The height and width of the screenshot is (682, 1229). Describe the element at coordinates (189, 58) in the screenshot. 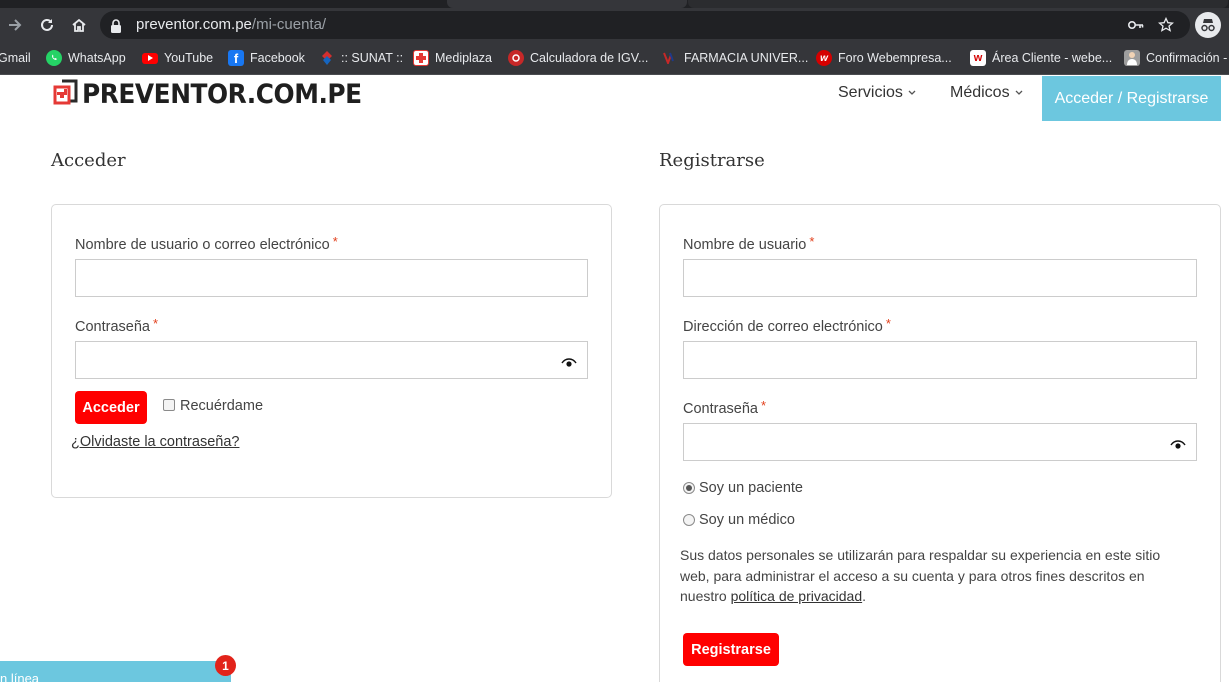

I see `bookmark-label: YouTube` at that location.